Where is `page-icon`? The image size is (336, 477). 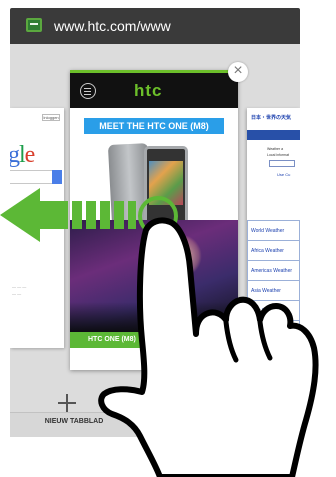 page-icon is located at coordinates (34, 25).